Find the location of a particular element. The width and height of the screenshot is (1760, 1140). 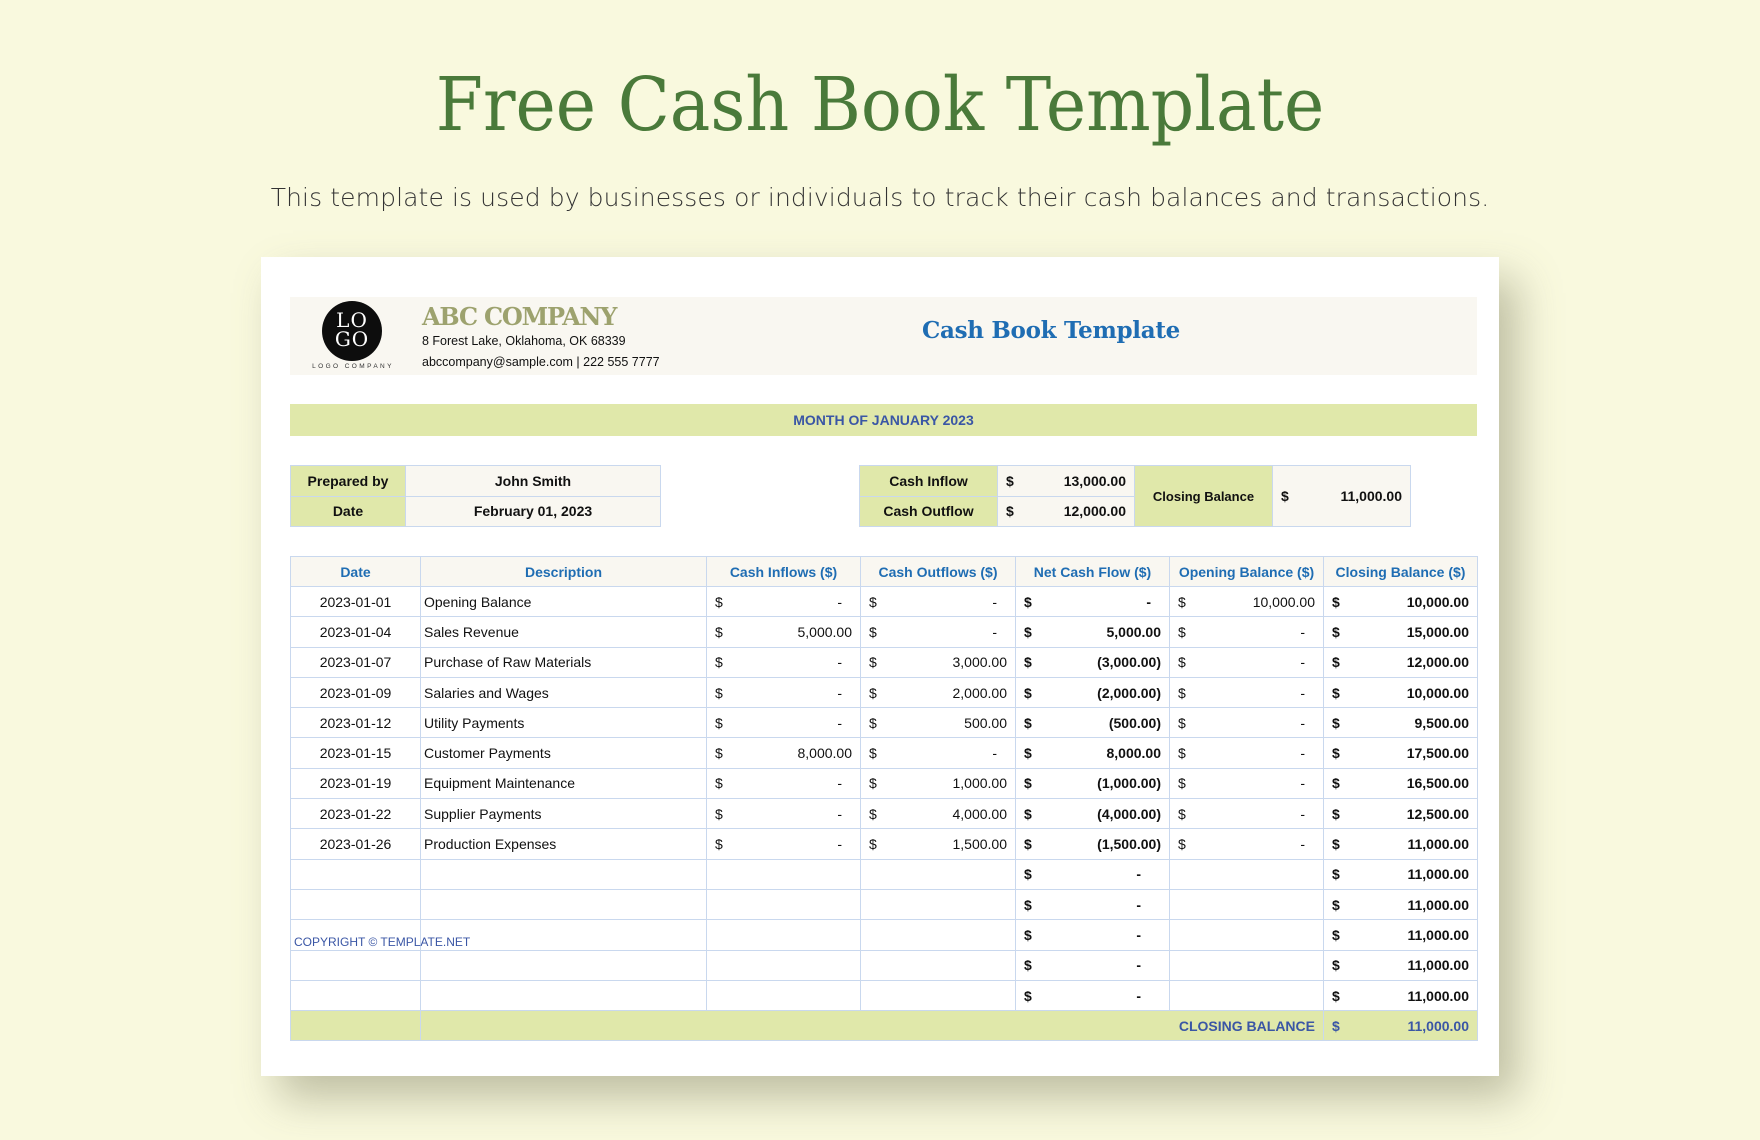

date-value: February 01, 2023 is located at coordinates (533, 511).